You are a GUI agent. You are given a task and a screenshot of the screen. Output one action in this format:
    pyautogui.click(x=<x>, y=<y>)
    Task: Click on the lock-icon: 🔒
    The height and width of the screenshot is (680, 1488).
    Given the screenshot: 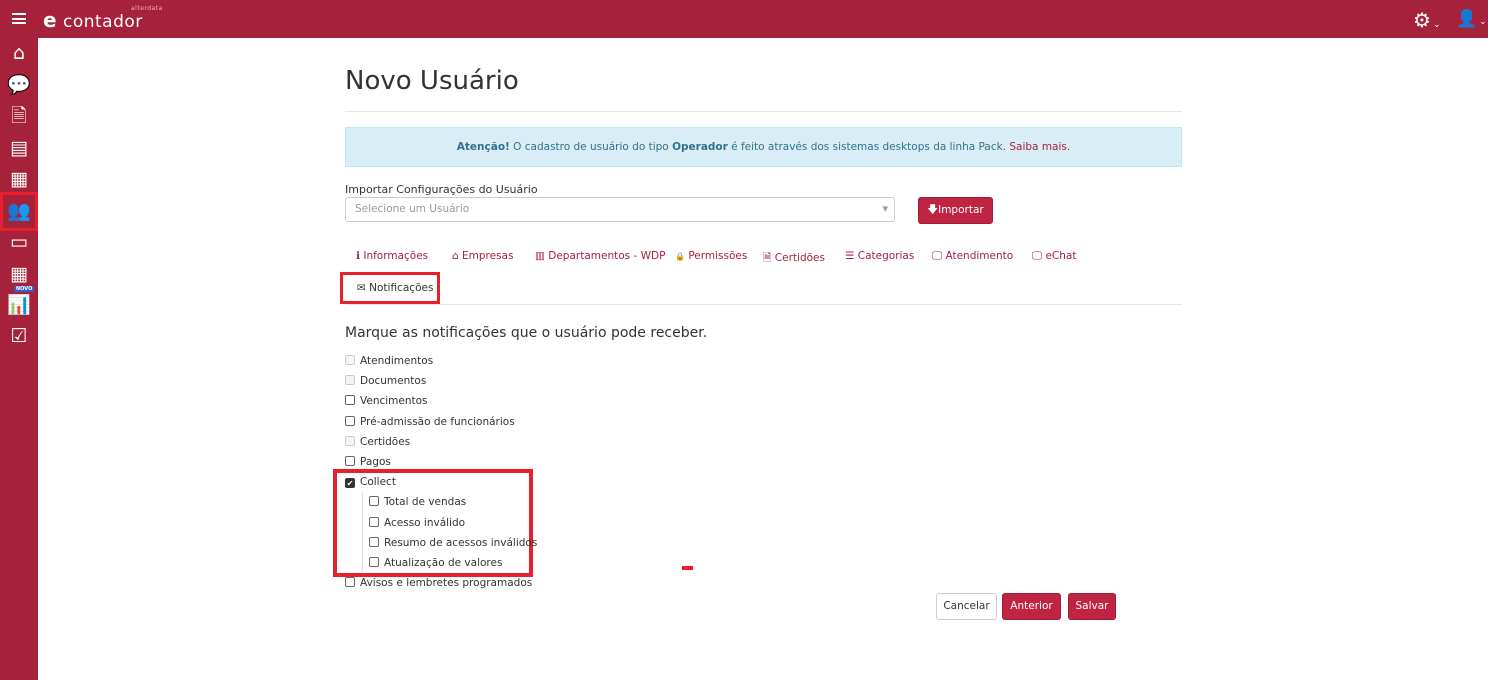 What is the action you would take?
    pyautogui.click(x=680, y=256)
    